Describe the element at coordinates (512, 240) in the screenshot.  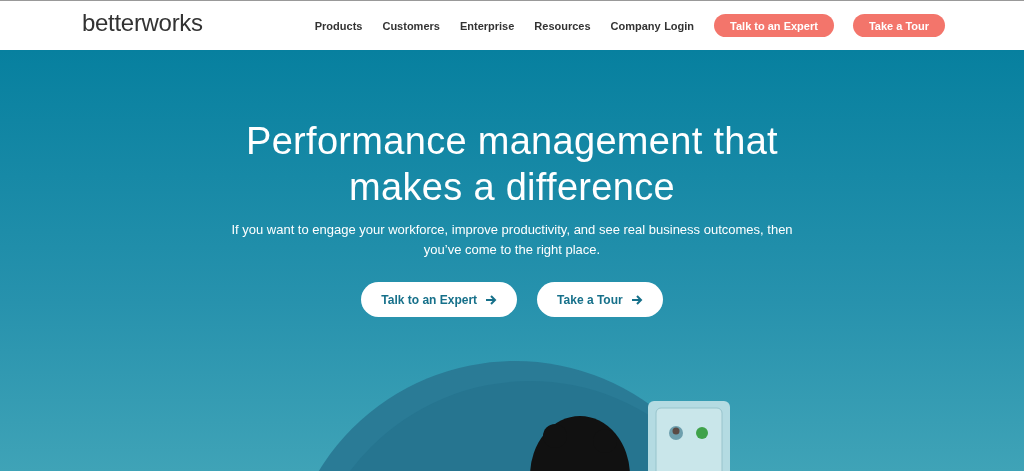
I see `hero-subtitle: If you want to engage your workforce, improve productivity, and see real business outcomes, then you’ve come to the right place.` at that location.